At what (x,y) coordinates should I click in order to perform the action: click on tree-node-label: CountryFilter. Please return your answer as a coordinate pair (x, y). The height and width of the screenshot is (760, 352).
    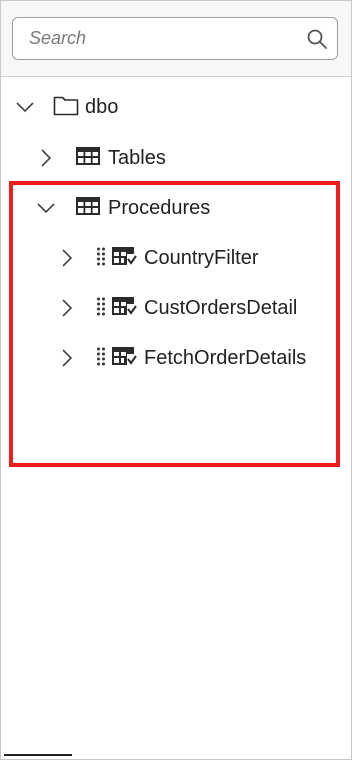
    Looking at the image, I should click on (201, 257).